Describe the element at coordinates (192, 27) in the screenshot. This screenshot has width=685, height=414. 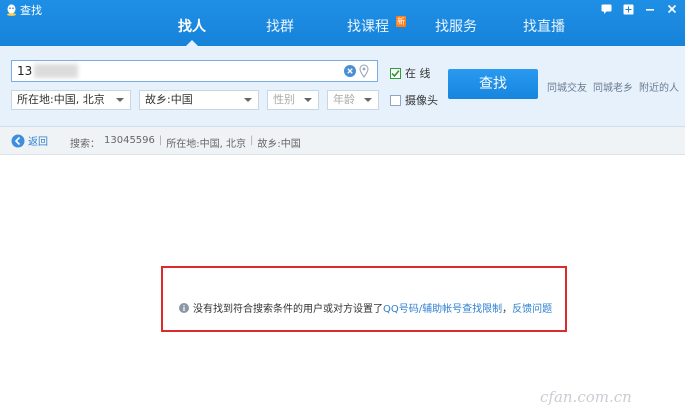
I see `tab-label: 找人` at that location.